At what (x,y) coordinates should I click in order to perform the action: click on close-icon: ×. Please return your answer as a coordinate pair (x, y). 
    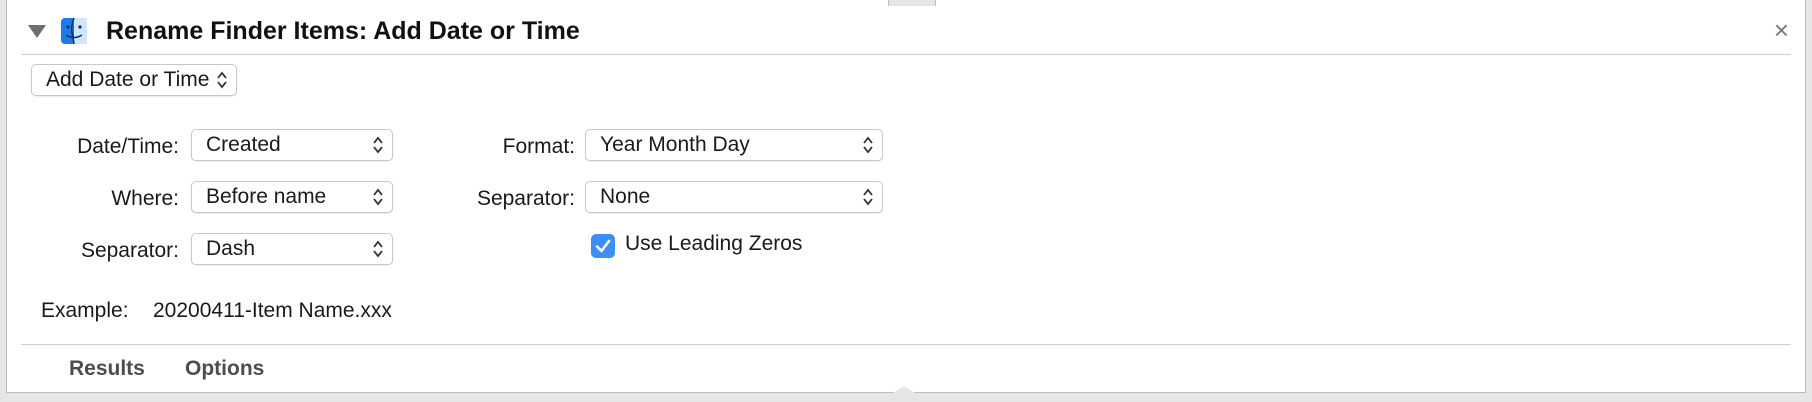
    Looking at the image, I should click on (1781, 30).